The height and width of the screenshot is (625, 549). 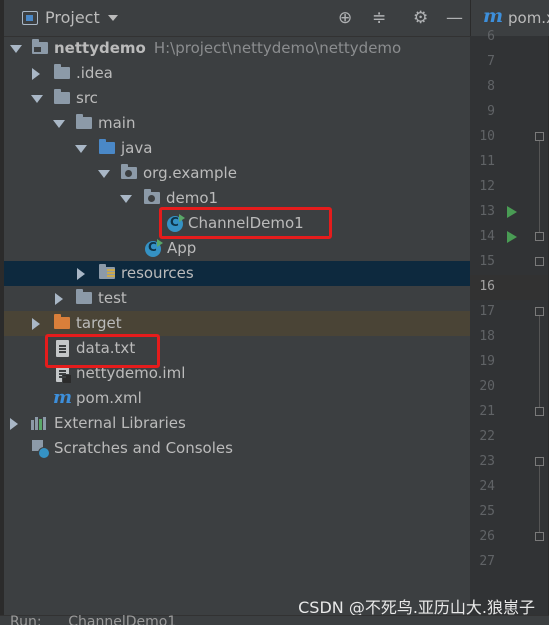 What do you see at coordinates (237, 423) in the screenshot?
I see `tree-item-external-libraries: External Libraries` at bounding box center [237, 423].